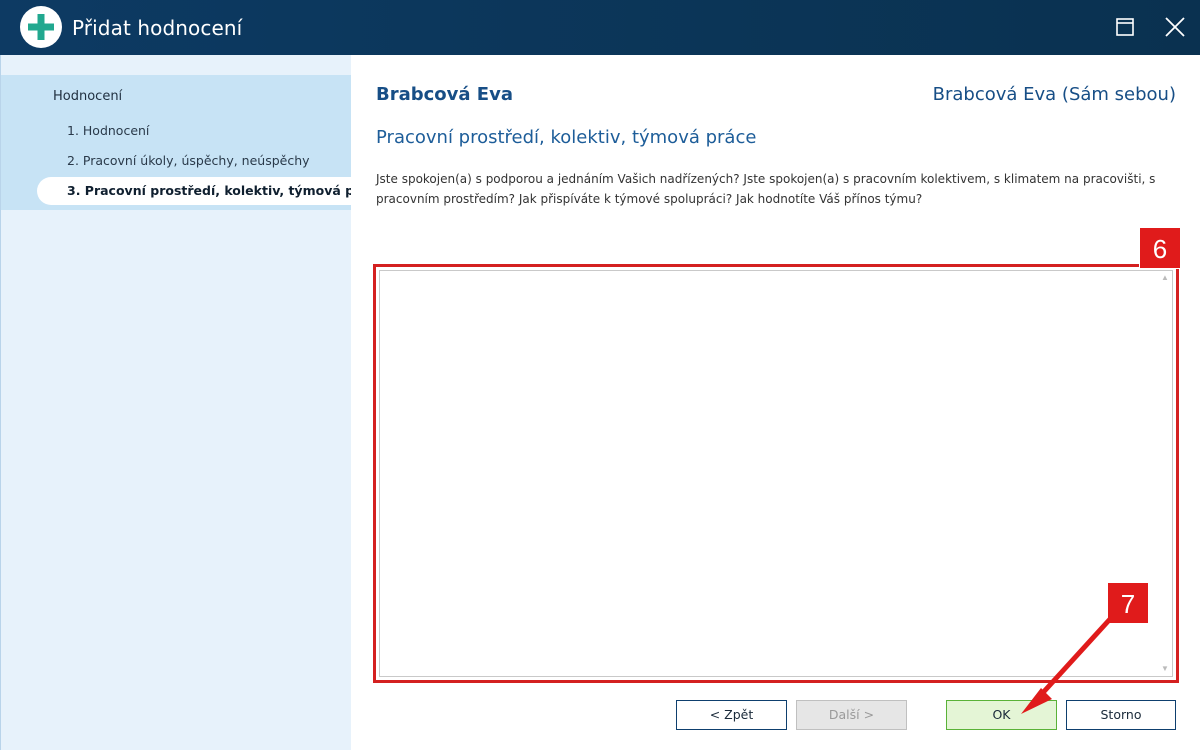 Image resolution: width=1200 pixels, height=750 pixels. What do you see at coordinates (194, 161) in the screenshot?
I see `sidebar-item-pracovni-ukoly: 2. Pracovní úkoly, úspěchy, neúspěchy` at bounding box center [194, 161].